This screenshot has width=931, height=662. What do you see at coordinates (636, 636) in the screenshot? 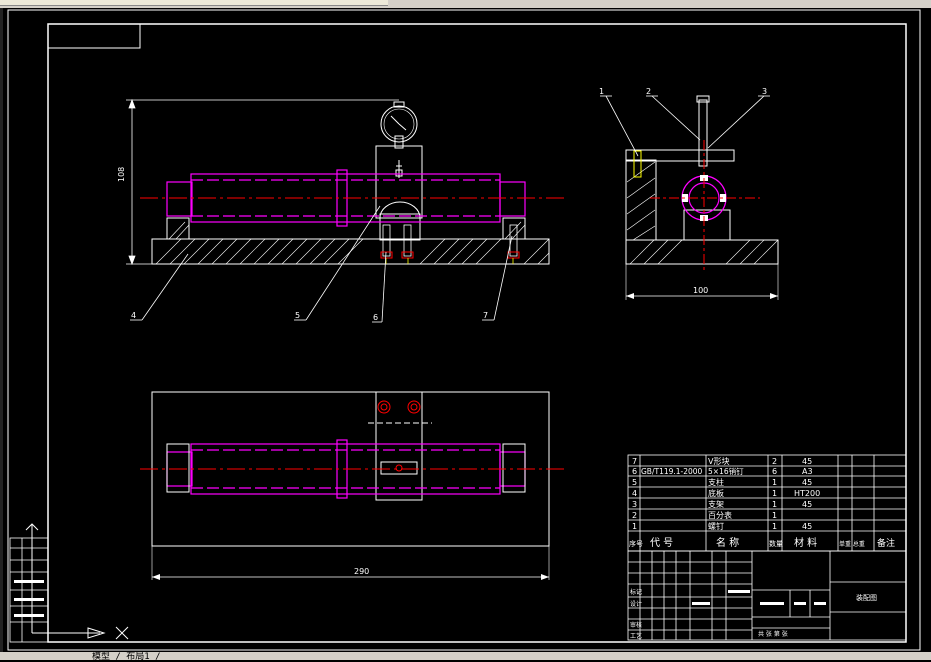
I see `tb-label-4: 工艺` at bounding box center [636, 636].